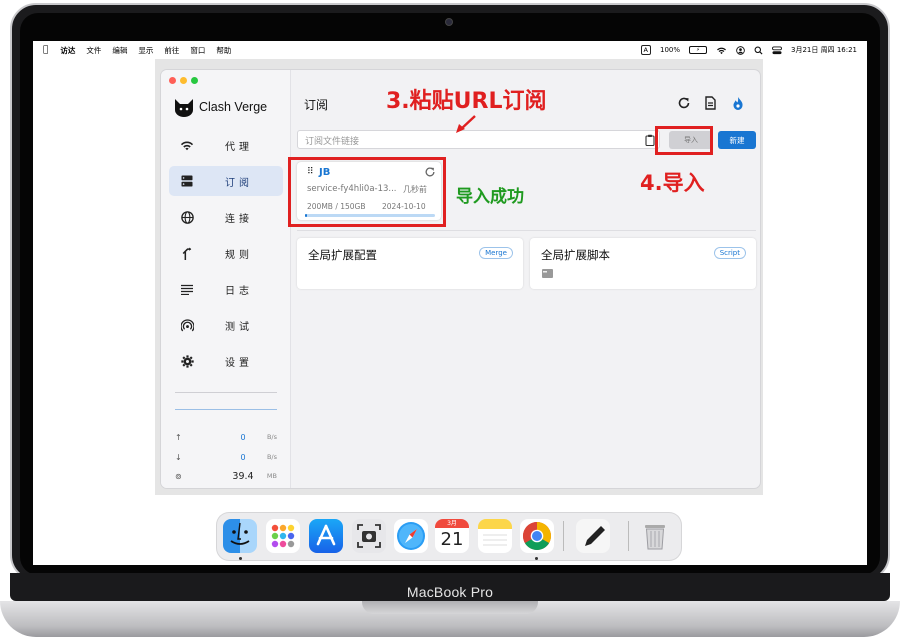 This screenshot has height=637, width=900. I want to click on dock: 3月 21, so click(449, 536).